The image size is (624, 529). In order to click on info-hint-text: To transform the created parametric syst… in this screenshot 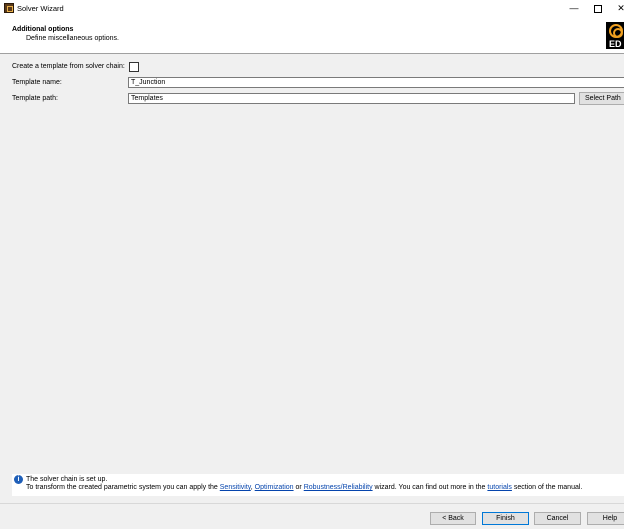, I will do `click(304, 487)`.